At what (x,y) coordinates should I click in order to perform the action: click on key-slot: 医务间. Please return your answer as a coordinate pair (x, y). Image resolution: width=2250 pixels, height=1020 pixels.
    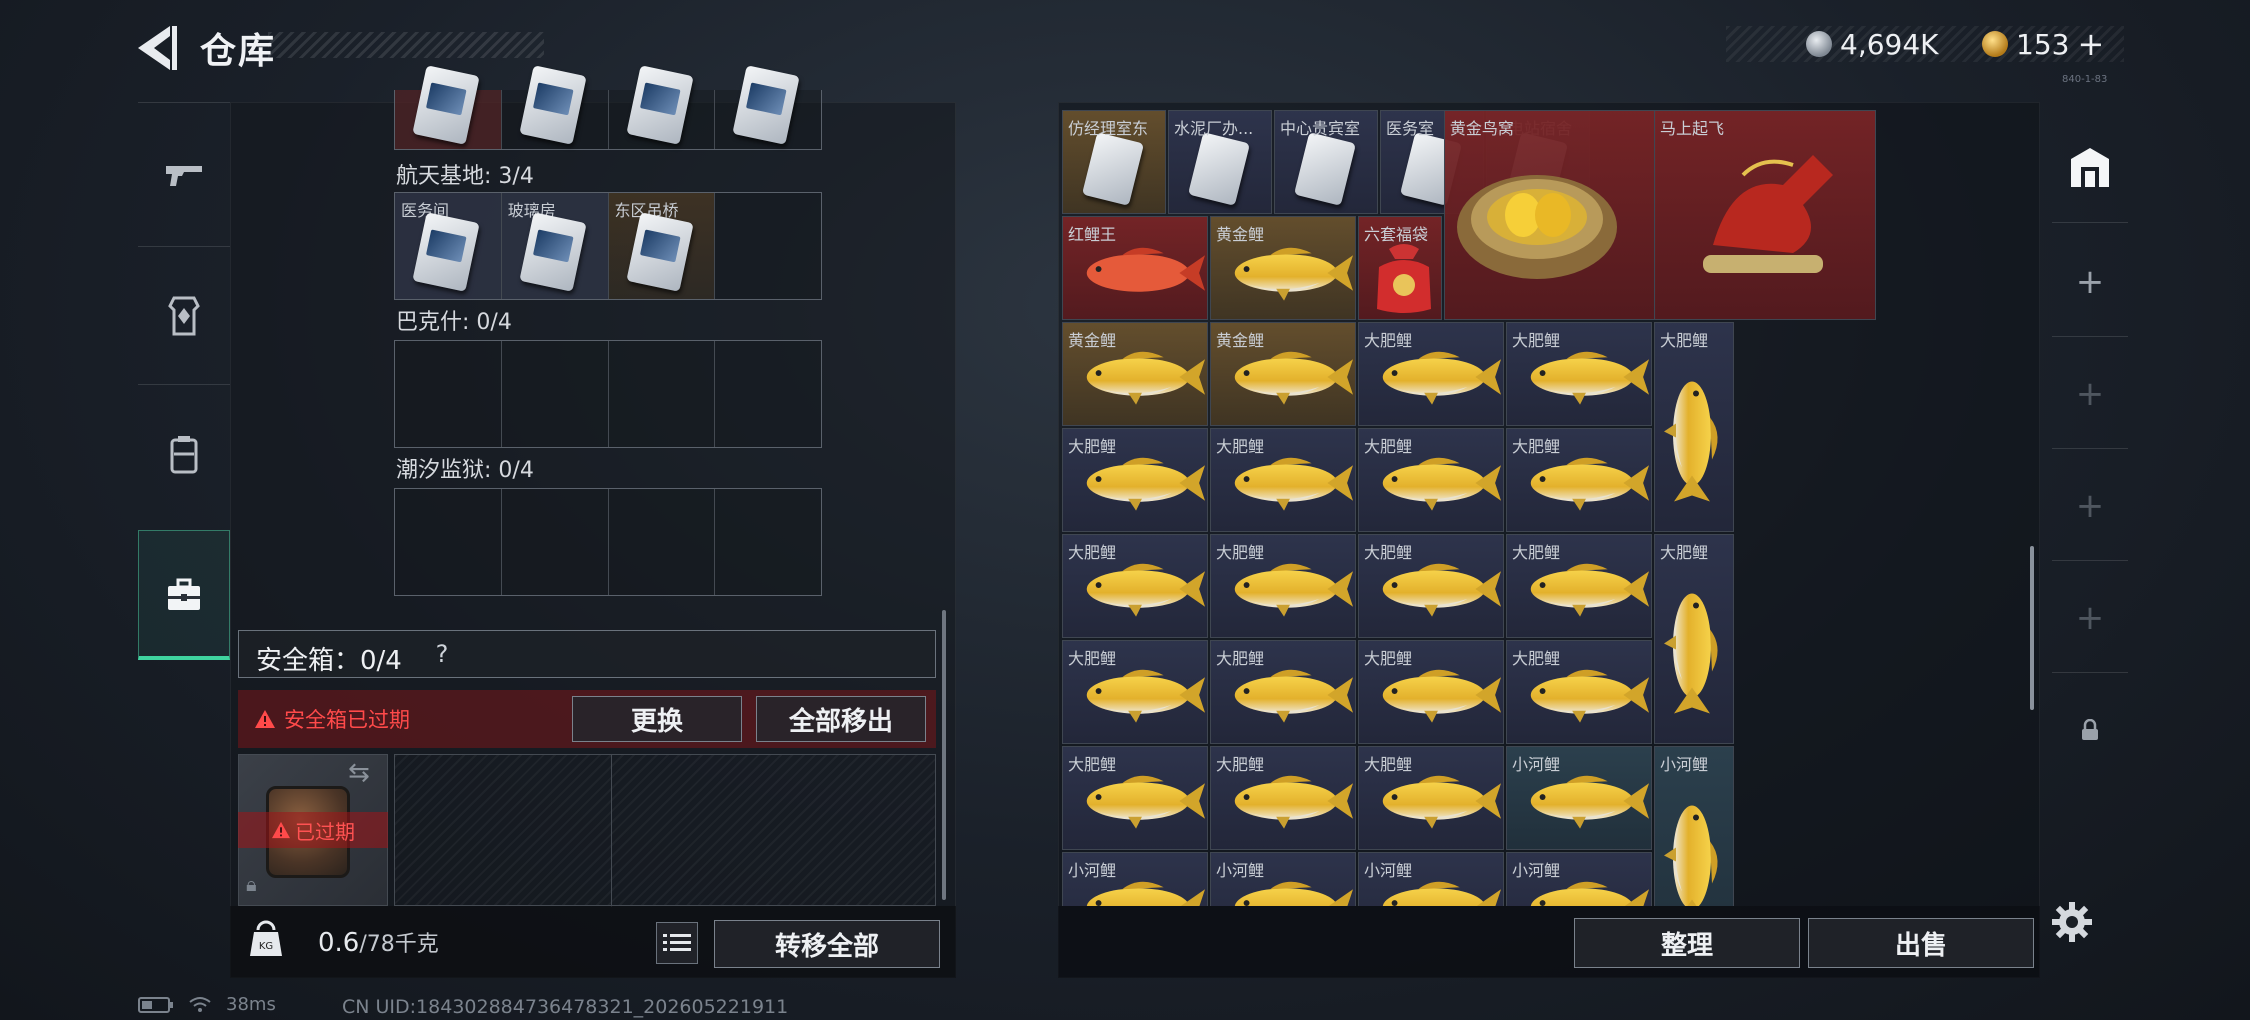
    Looking at the image, I should click on (448, 246).